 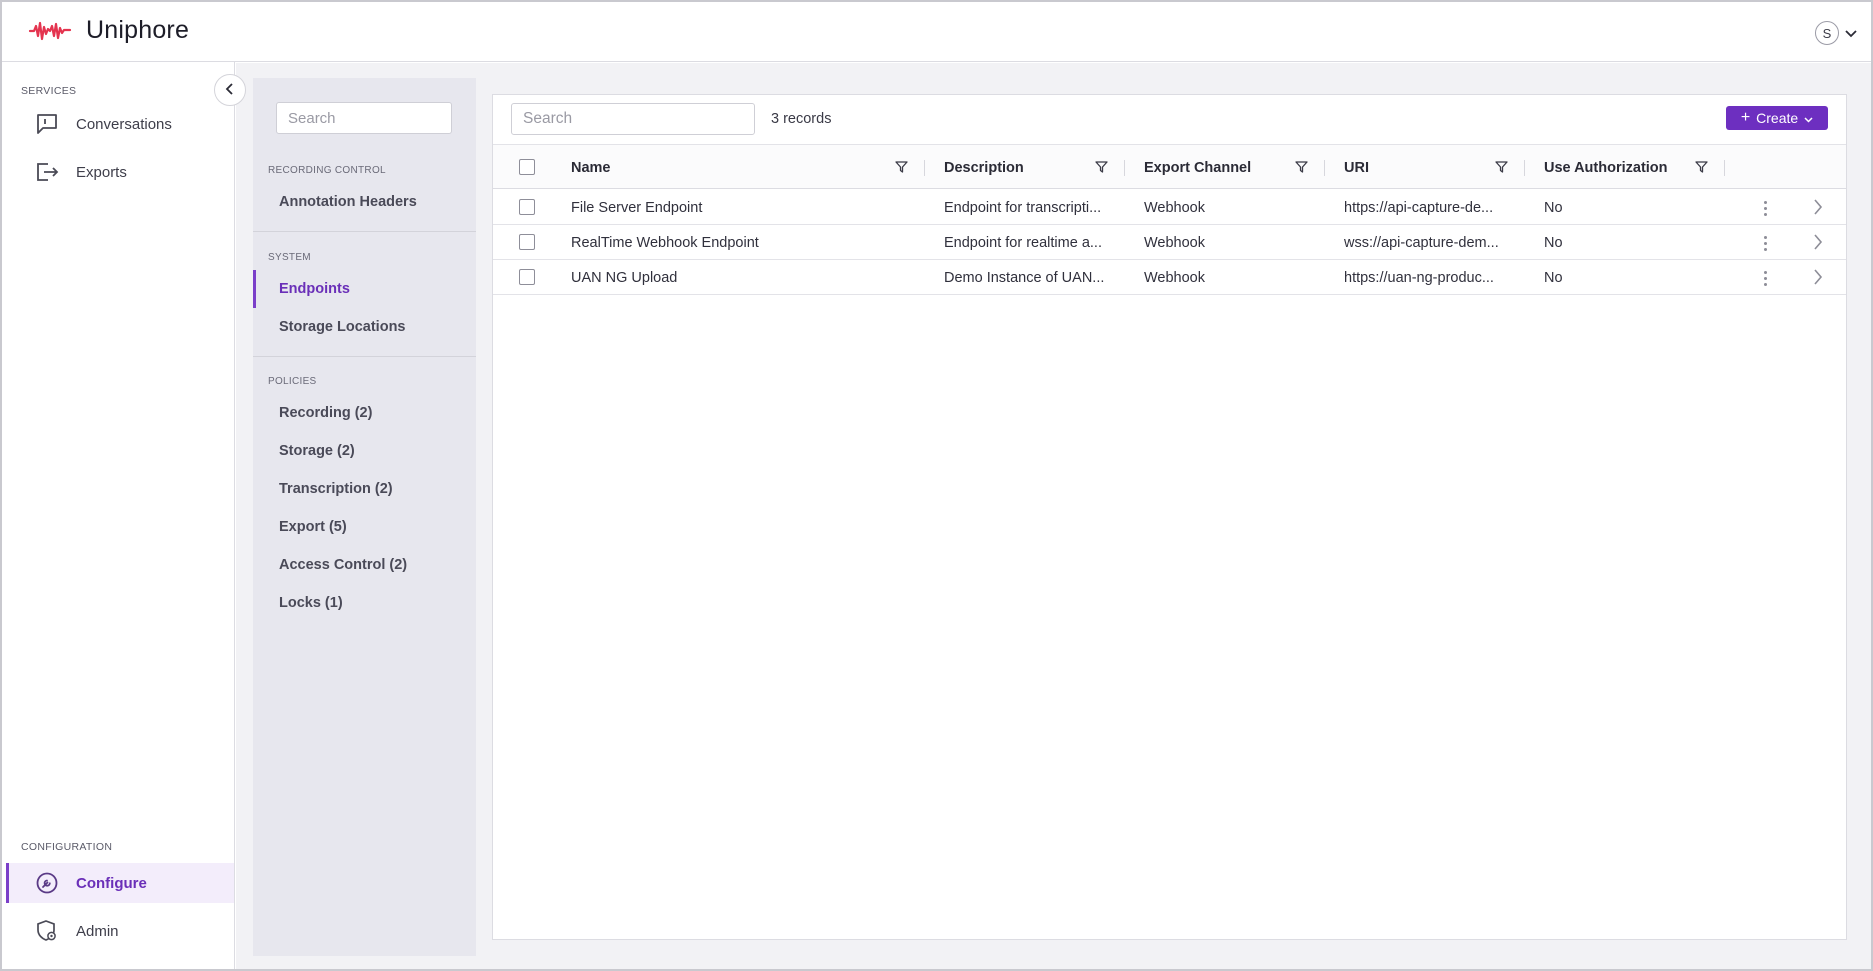 I want to click on column-header-export-channel: Export Channel, so click(x=1197, y=167).